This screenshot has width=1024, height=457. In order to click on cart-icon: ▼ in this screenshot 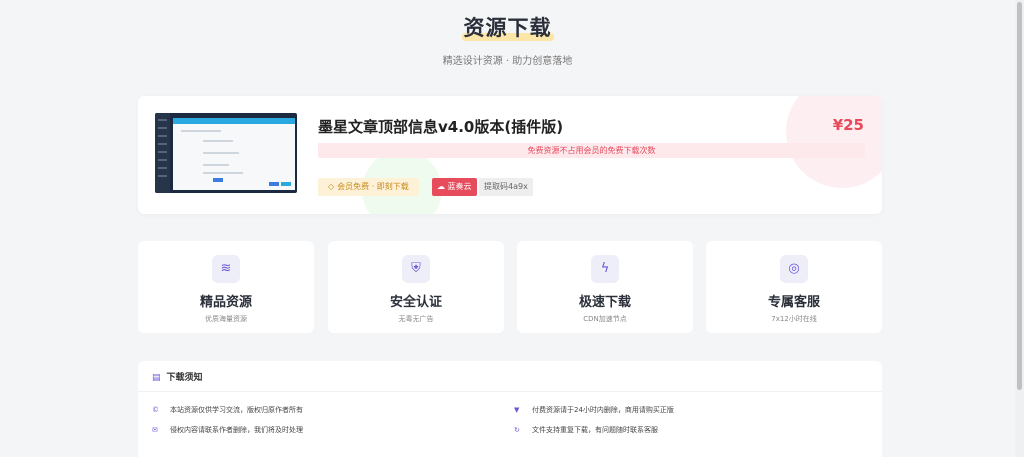, I will do `click(517, 410)`.